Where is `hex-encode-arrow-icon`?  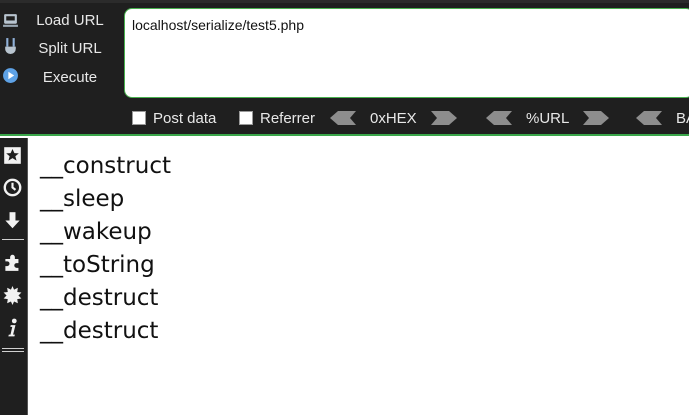
hex-encode-arrow-icon is located at coordinates (443, 118).